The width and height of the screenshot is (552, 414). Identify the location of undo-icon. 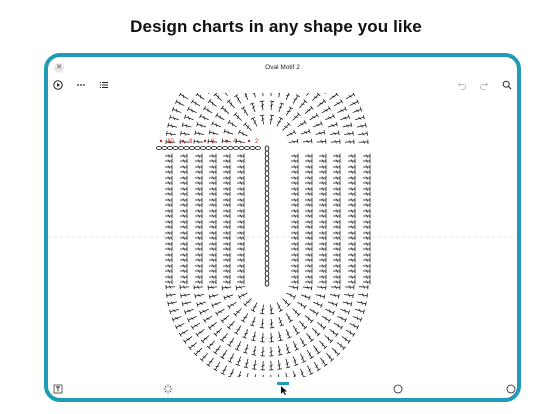
(462, 85).